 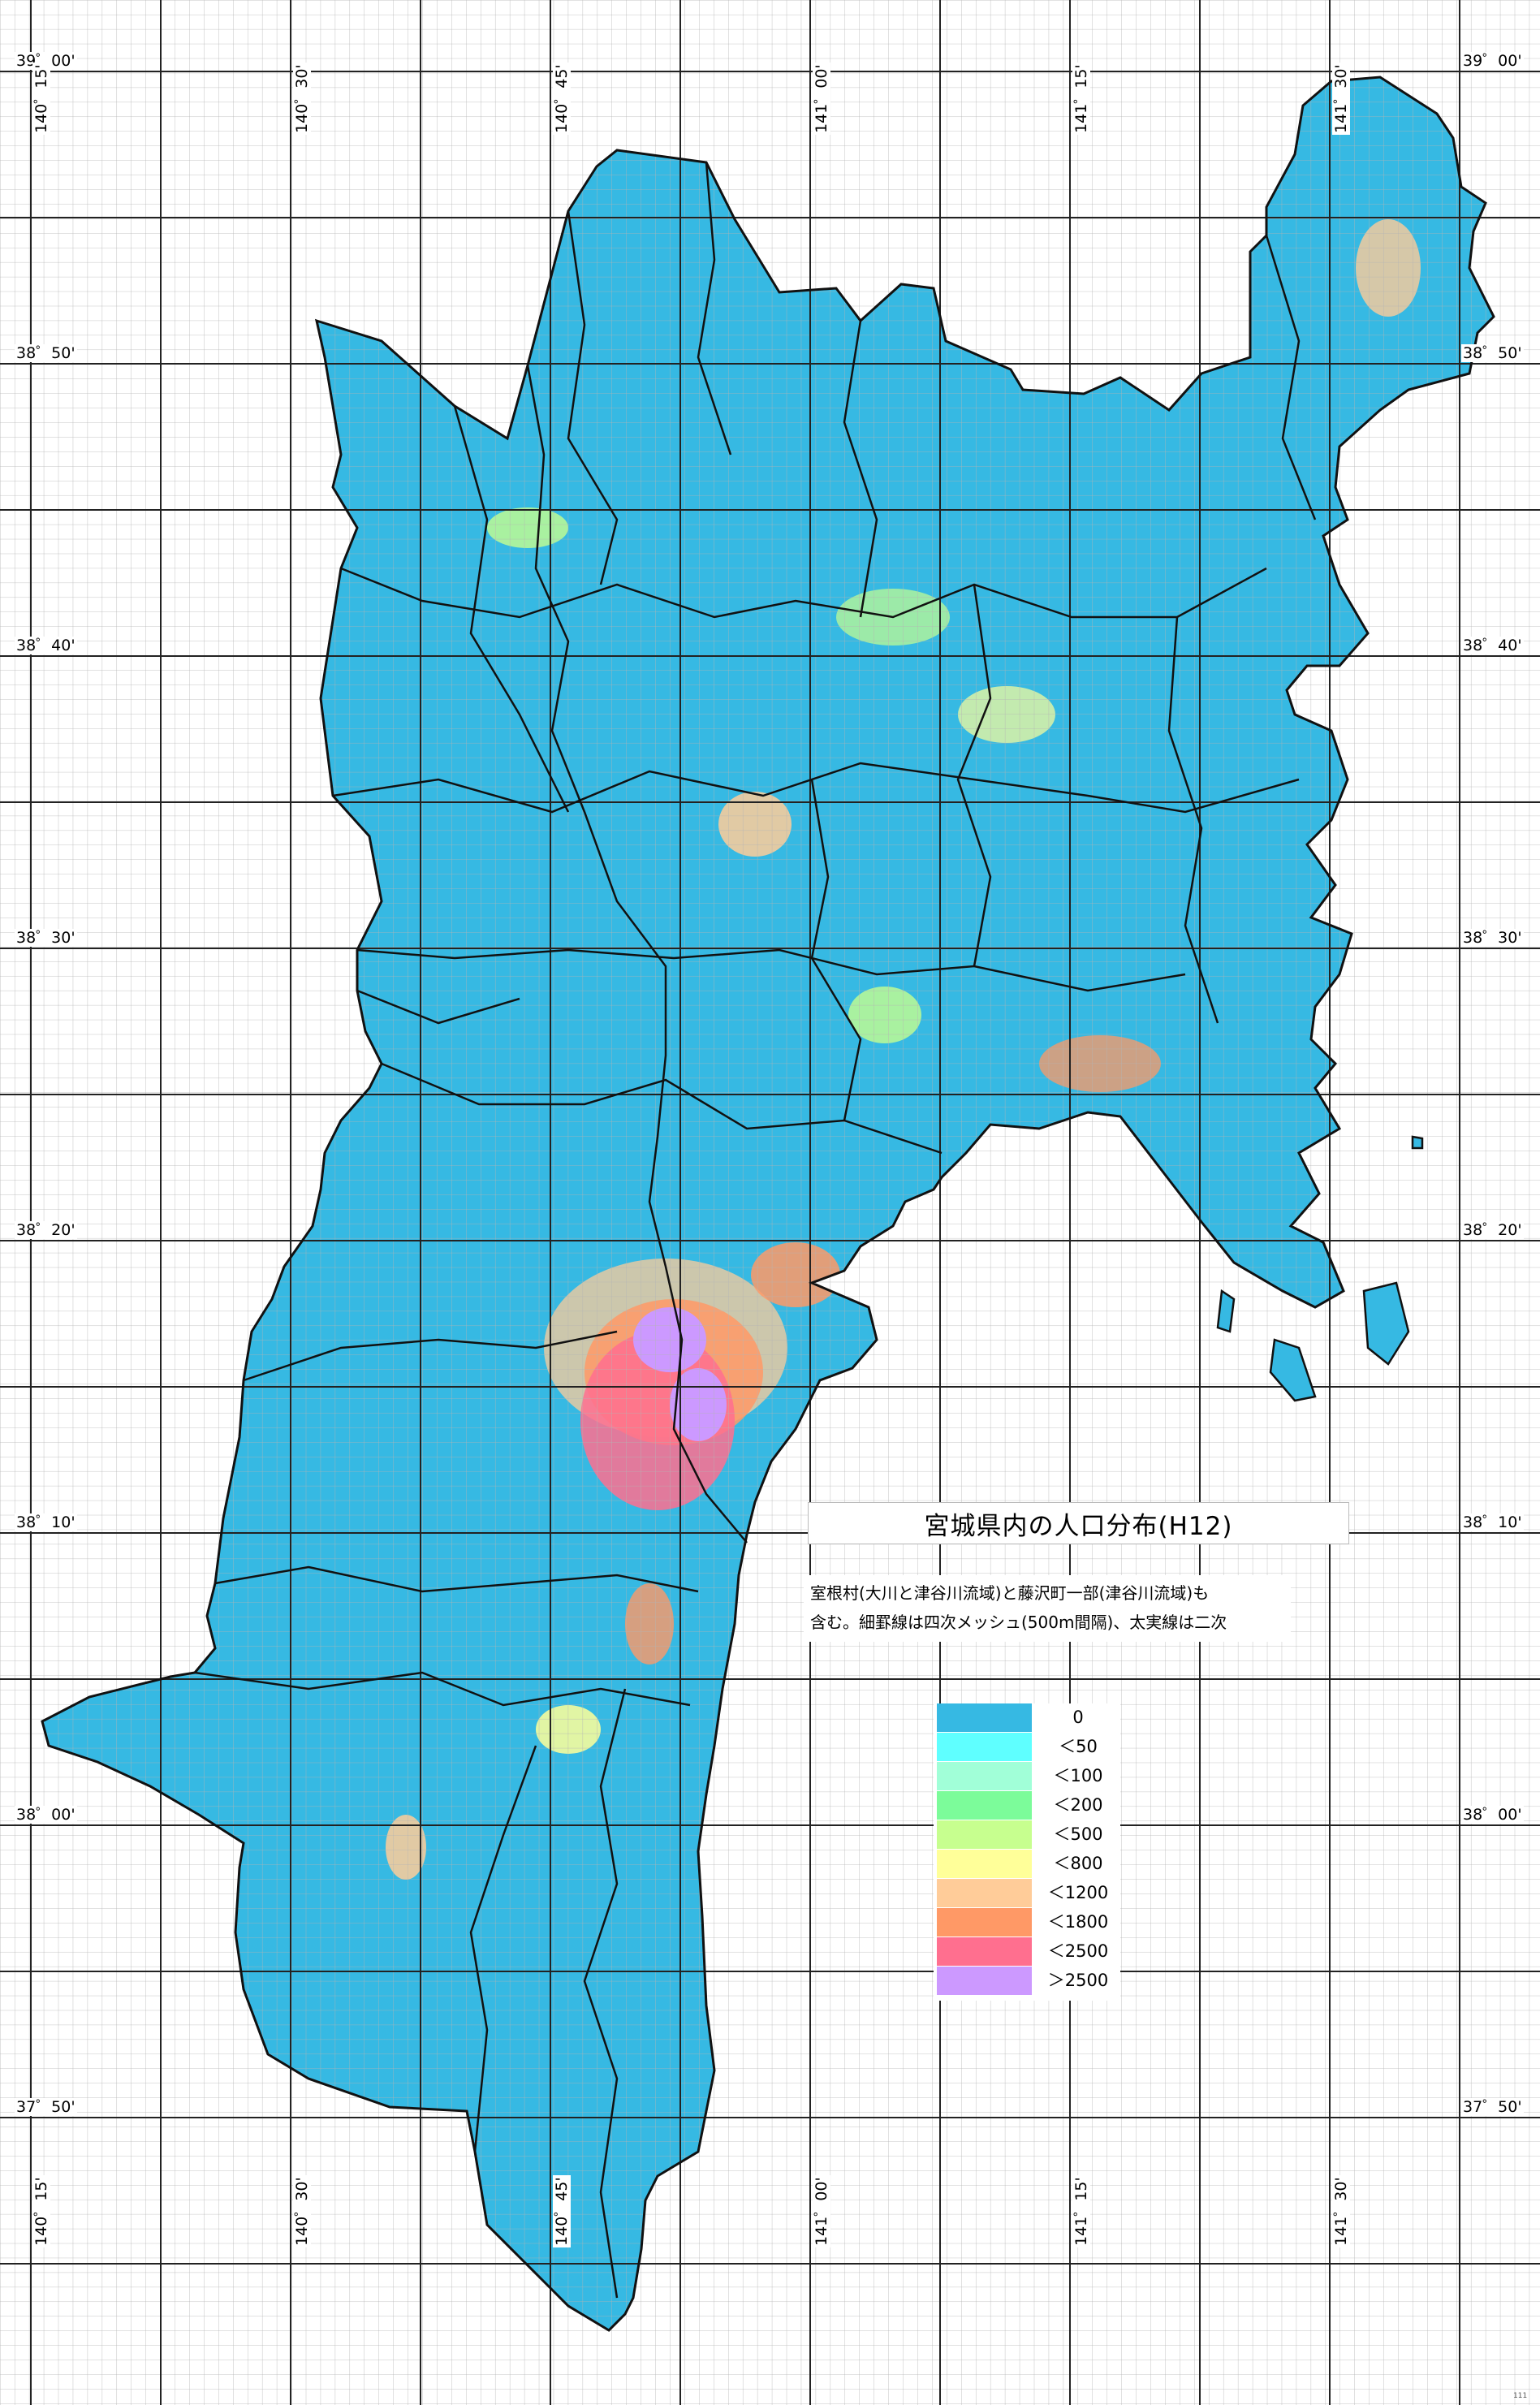 I want to click on lat-label-right-39-00: 39゜00', so click(x=1492, y=61).